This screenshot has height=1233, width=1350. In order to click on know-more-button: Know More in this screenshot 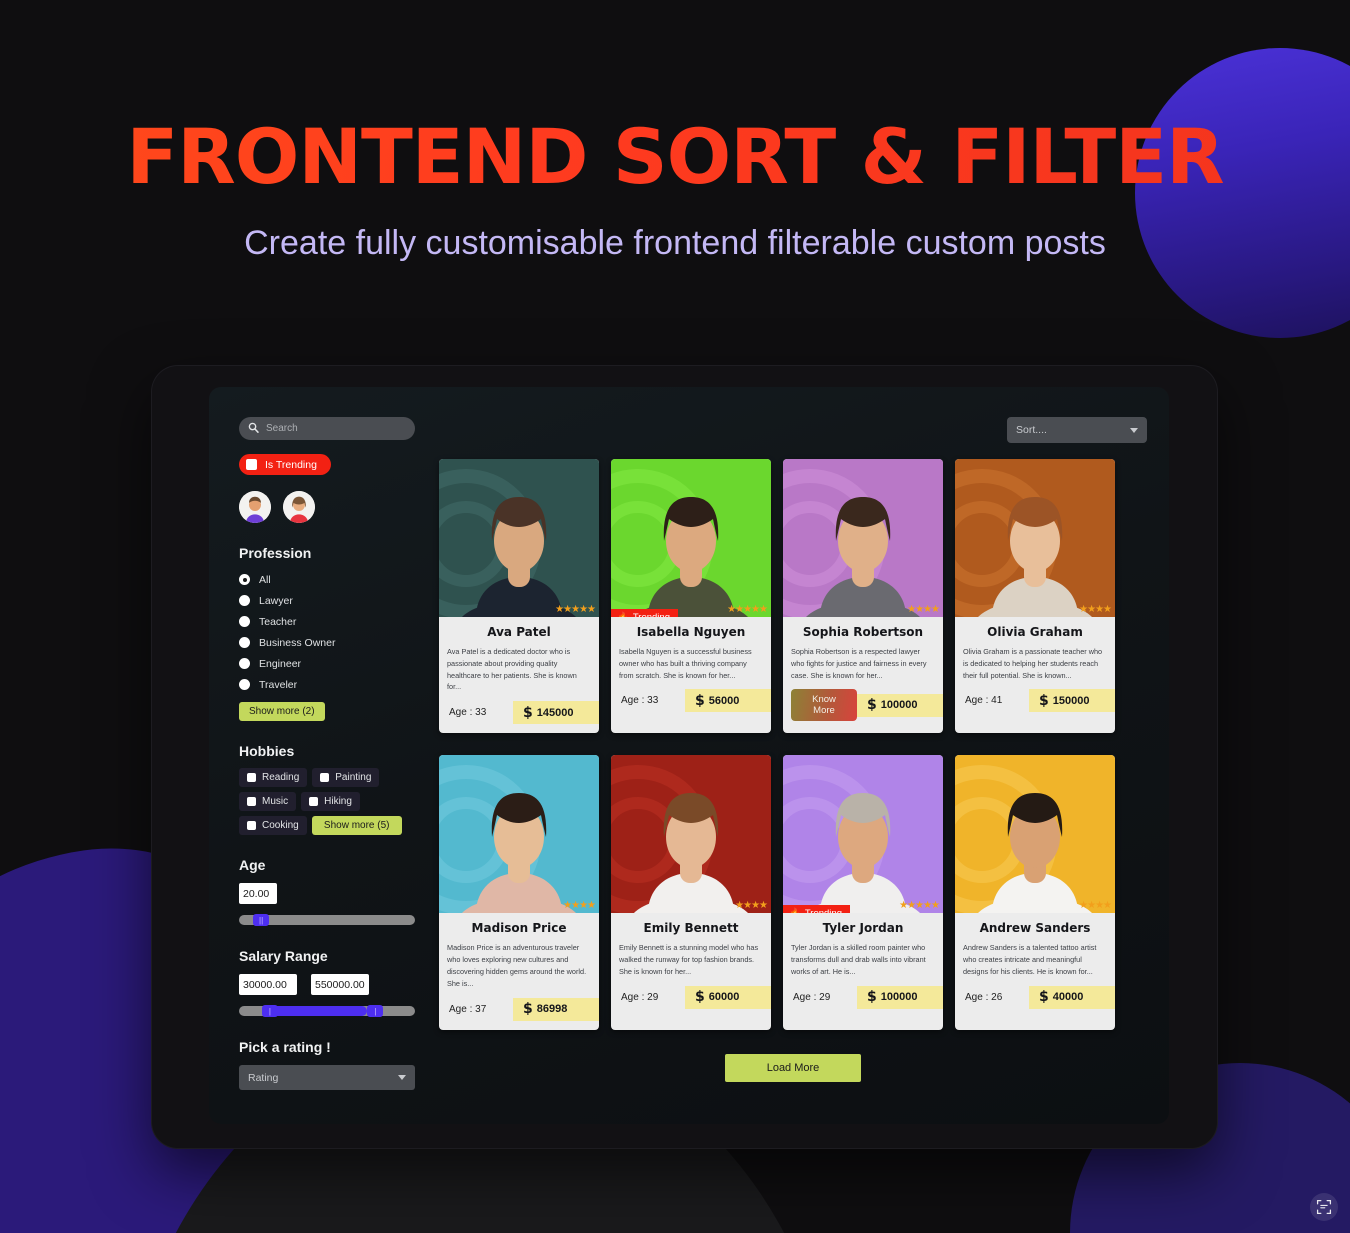, I will do `click(824, 705)`.